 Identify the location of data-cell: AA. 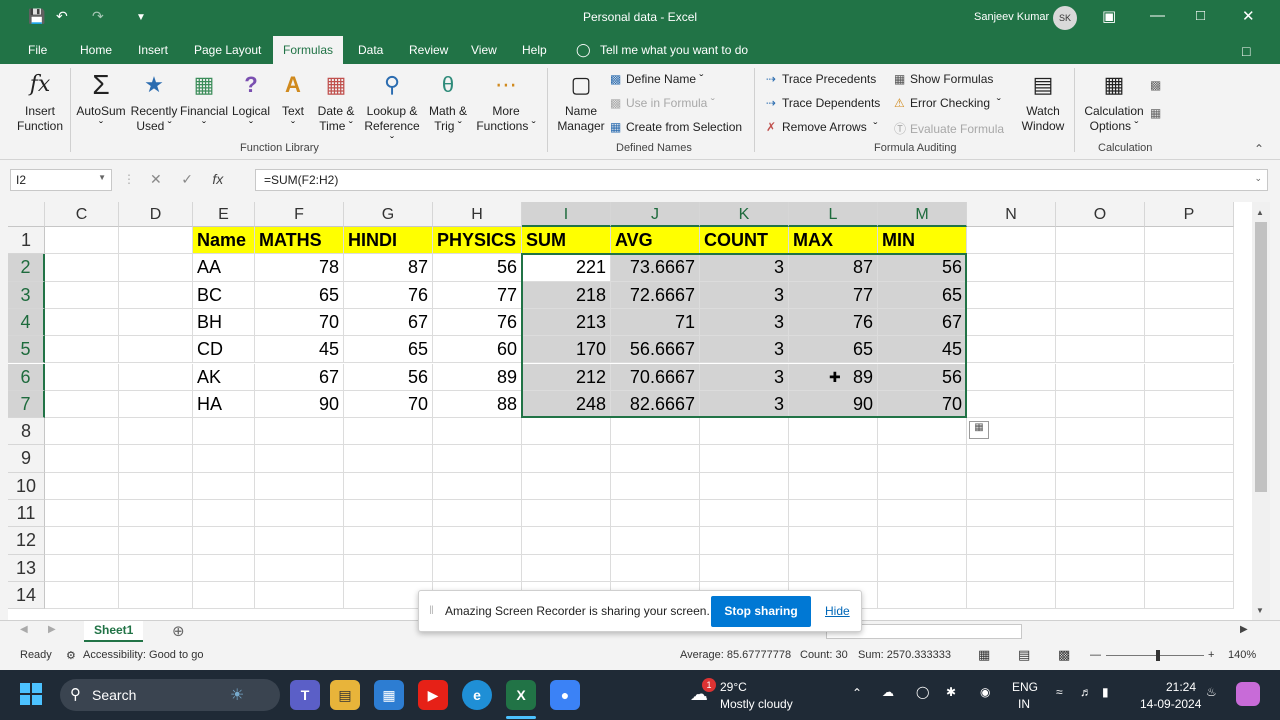
(224, 268).